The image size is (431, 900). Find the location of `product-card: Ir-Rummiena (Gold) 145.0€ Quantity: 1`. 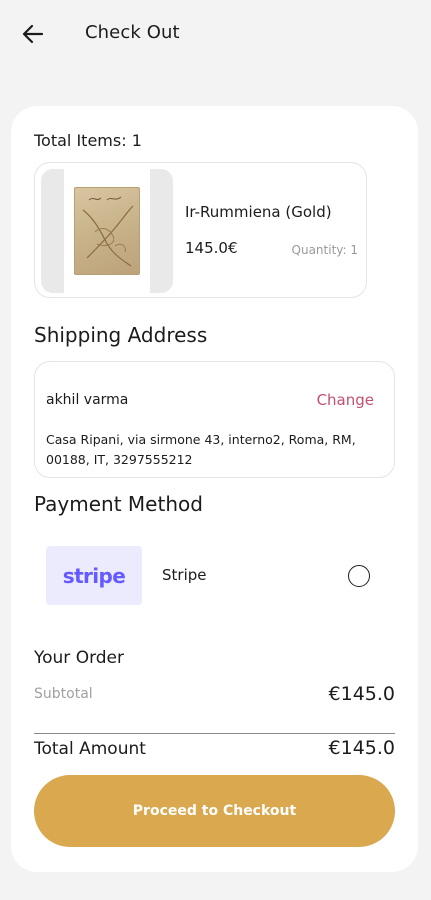

product-card: Ir-Rummiena (Gold) 145.0€ Quantity: 1 is located at coordinates (200, 230).